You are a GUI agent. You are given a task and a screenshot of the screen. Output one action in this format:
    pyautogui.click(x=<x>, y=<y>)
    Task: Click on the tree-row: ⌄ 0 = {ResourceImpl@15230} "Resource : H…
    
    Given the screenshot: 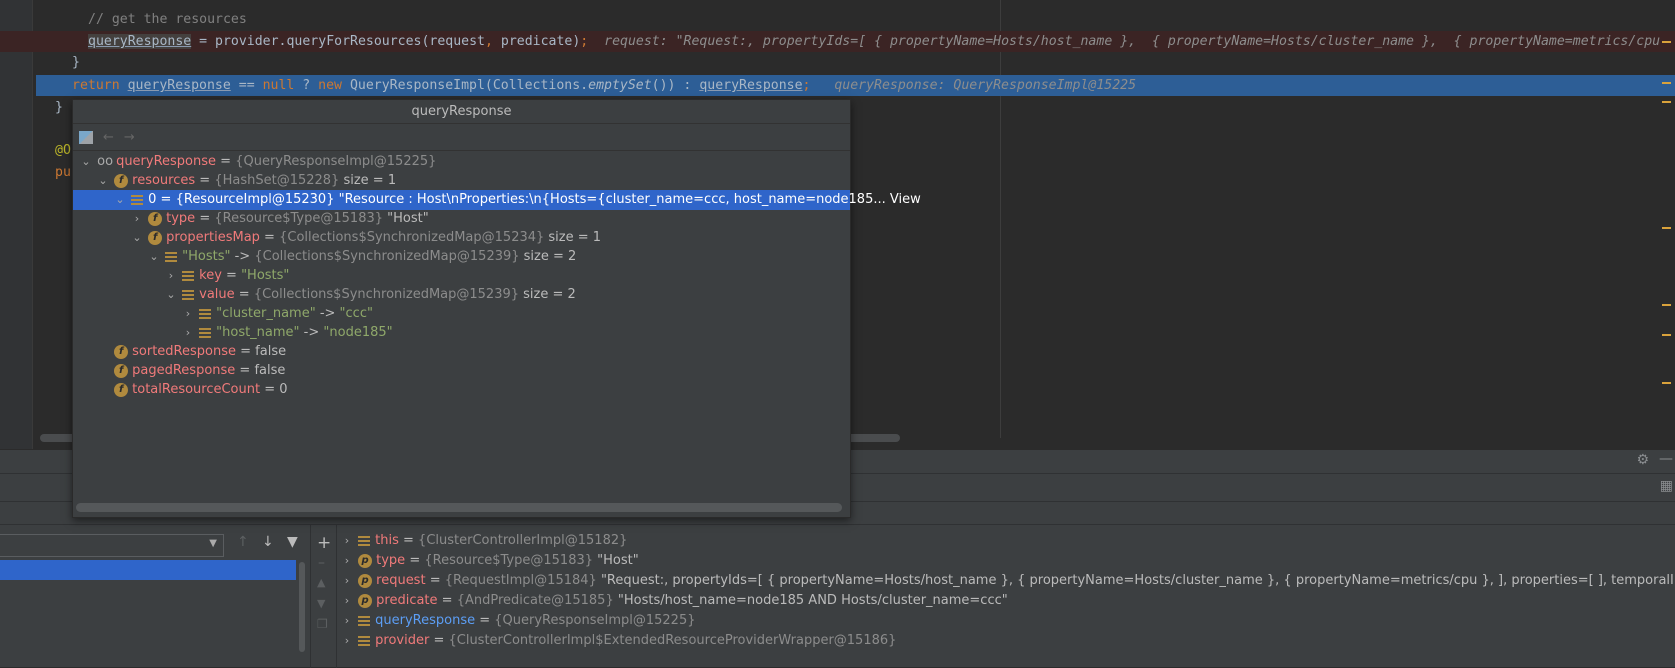 What is the action you would take?
    pyautogui.click(x=497, y=200)
    